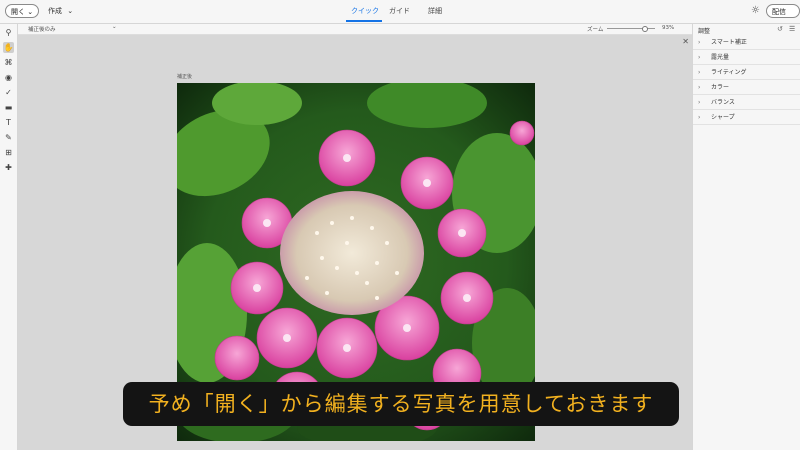  Describe the element at coordinates (9, 237) in the screenshot. I see `tool-bar: ⚲ ✋ ⌘ ◉ ✓ ▬ T ✎ ⊞ ✚` at that location.